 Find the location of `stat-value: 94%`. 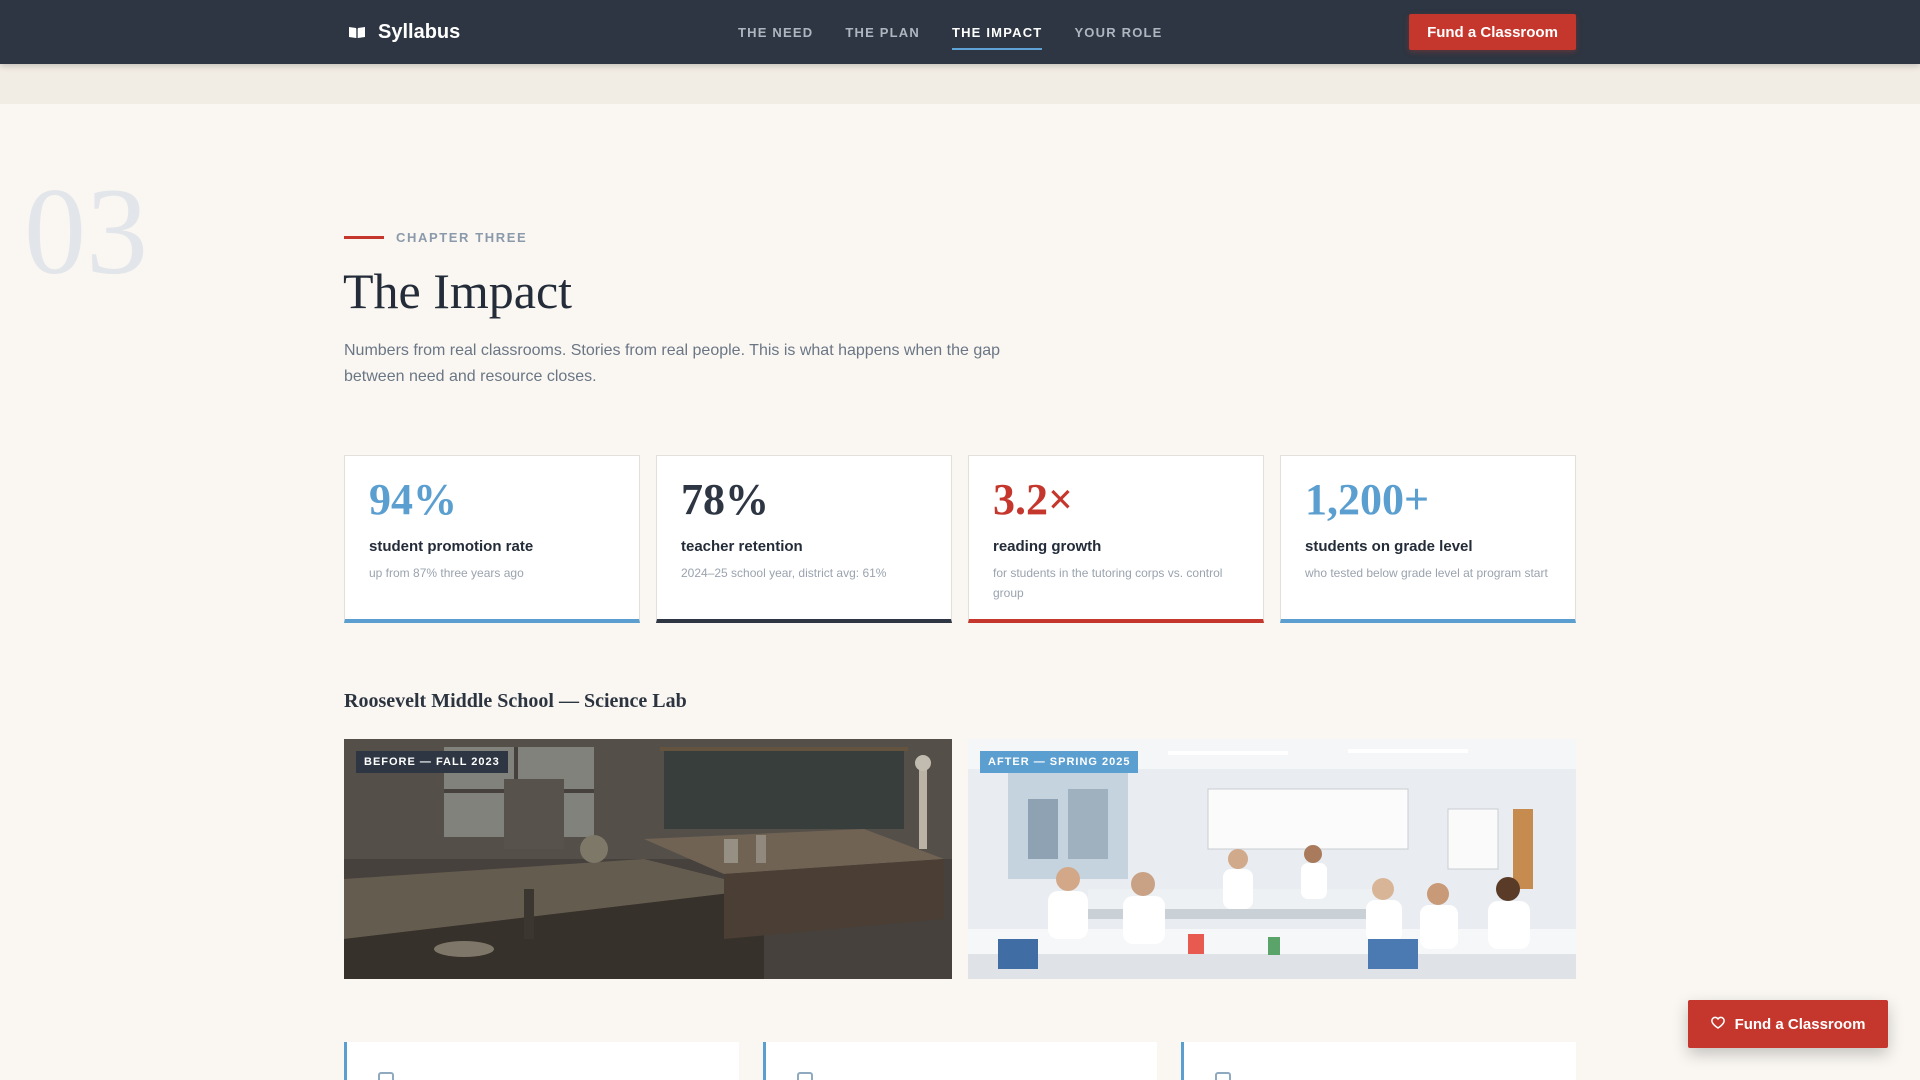

stat-value: 94% is located at coordinates (413, 499).